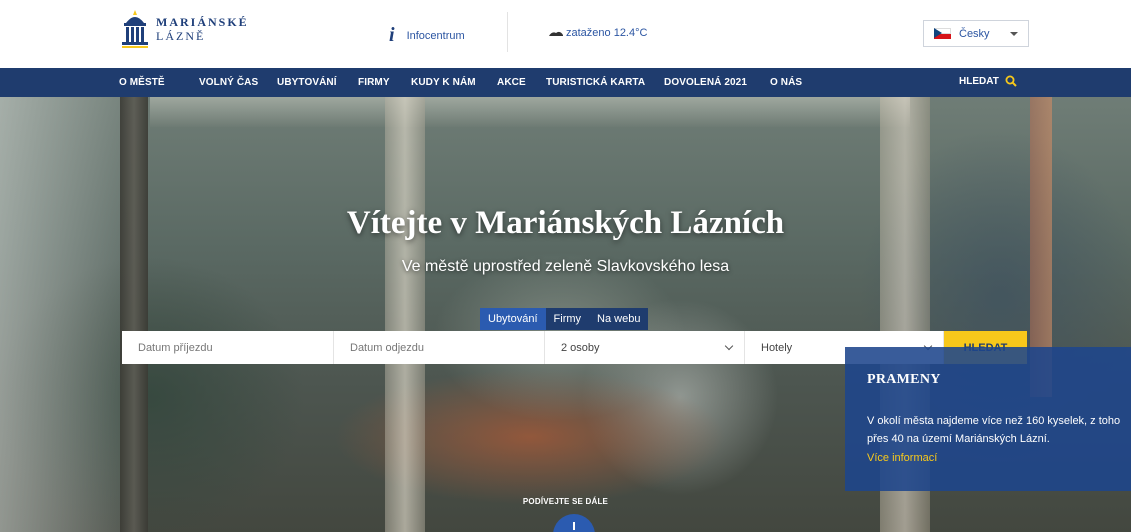 The width and height of the screenshot is (1131, 532). I want to click on weather-widget: zataženo 12.4°C, so click(597, 33).